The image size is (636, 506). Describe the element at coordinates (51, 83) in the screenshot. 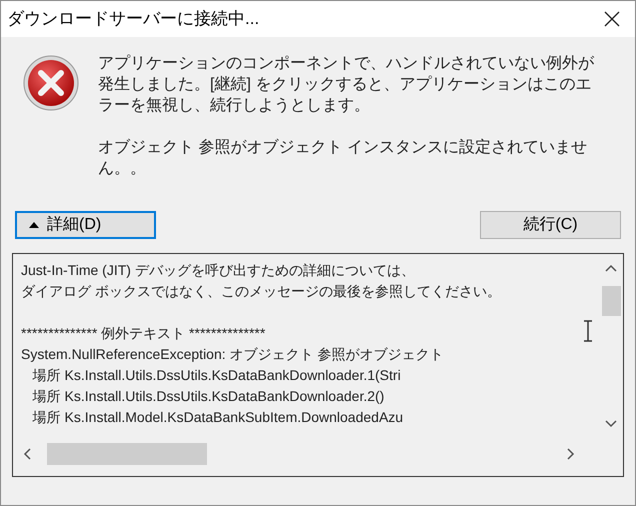

I see `error-icon` at that location.